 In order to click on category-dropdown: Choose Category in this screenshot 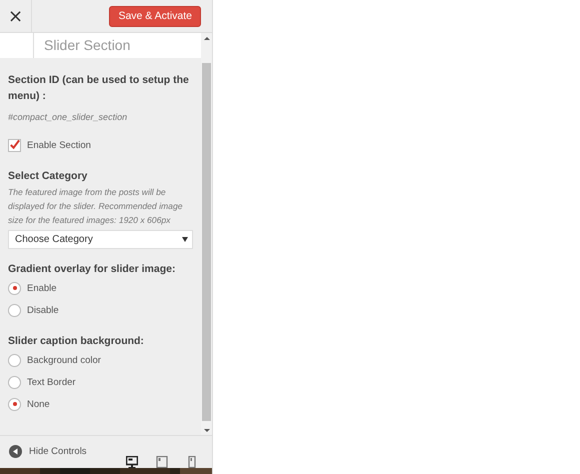, I will do `click(100, 239)`.